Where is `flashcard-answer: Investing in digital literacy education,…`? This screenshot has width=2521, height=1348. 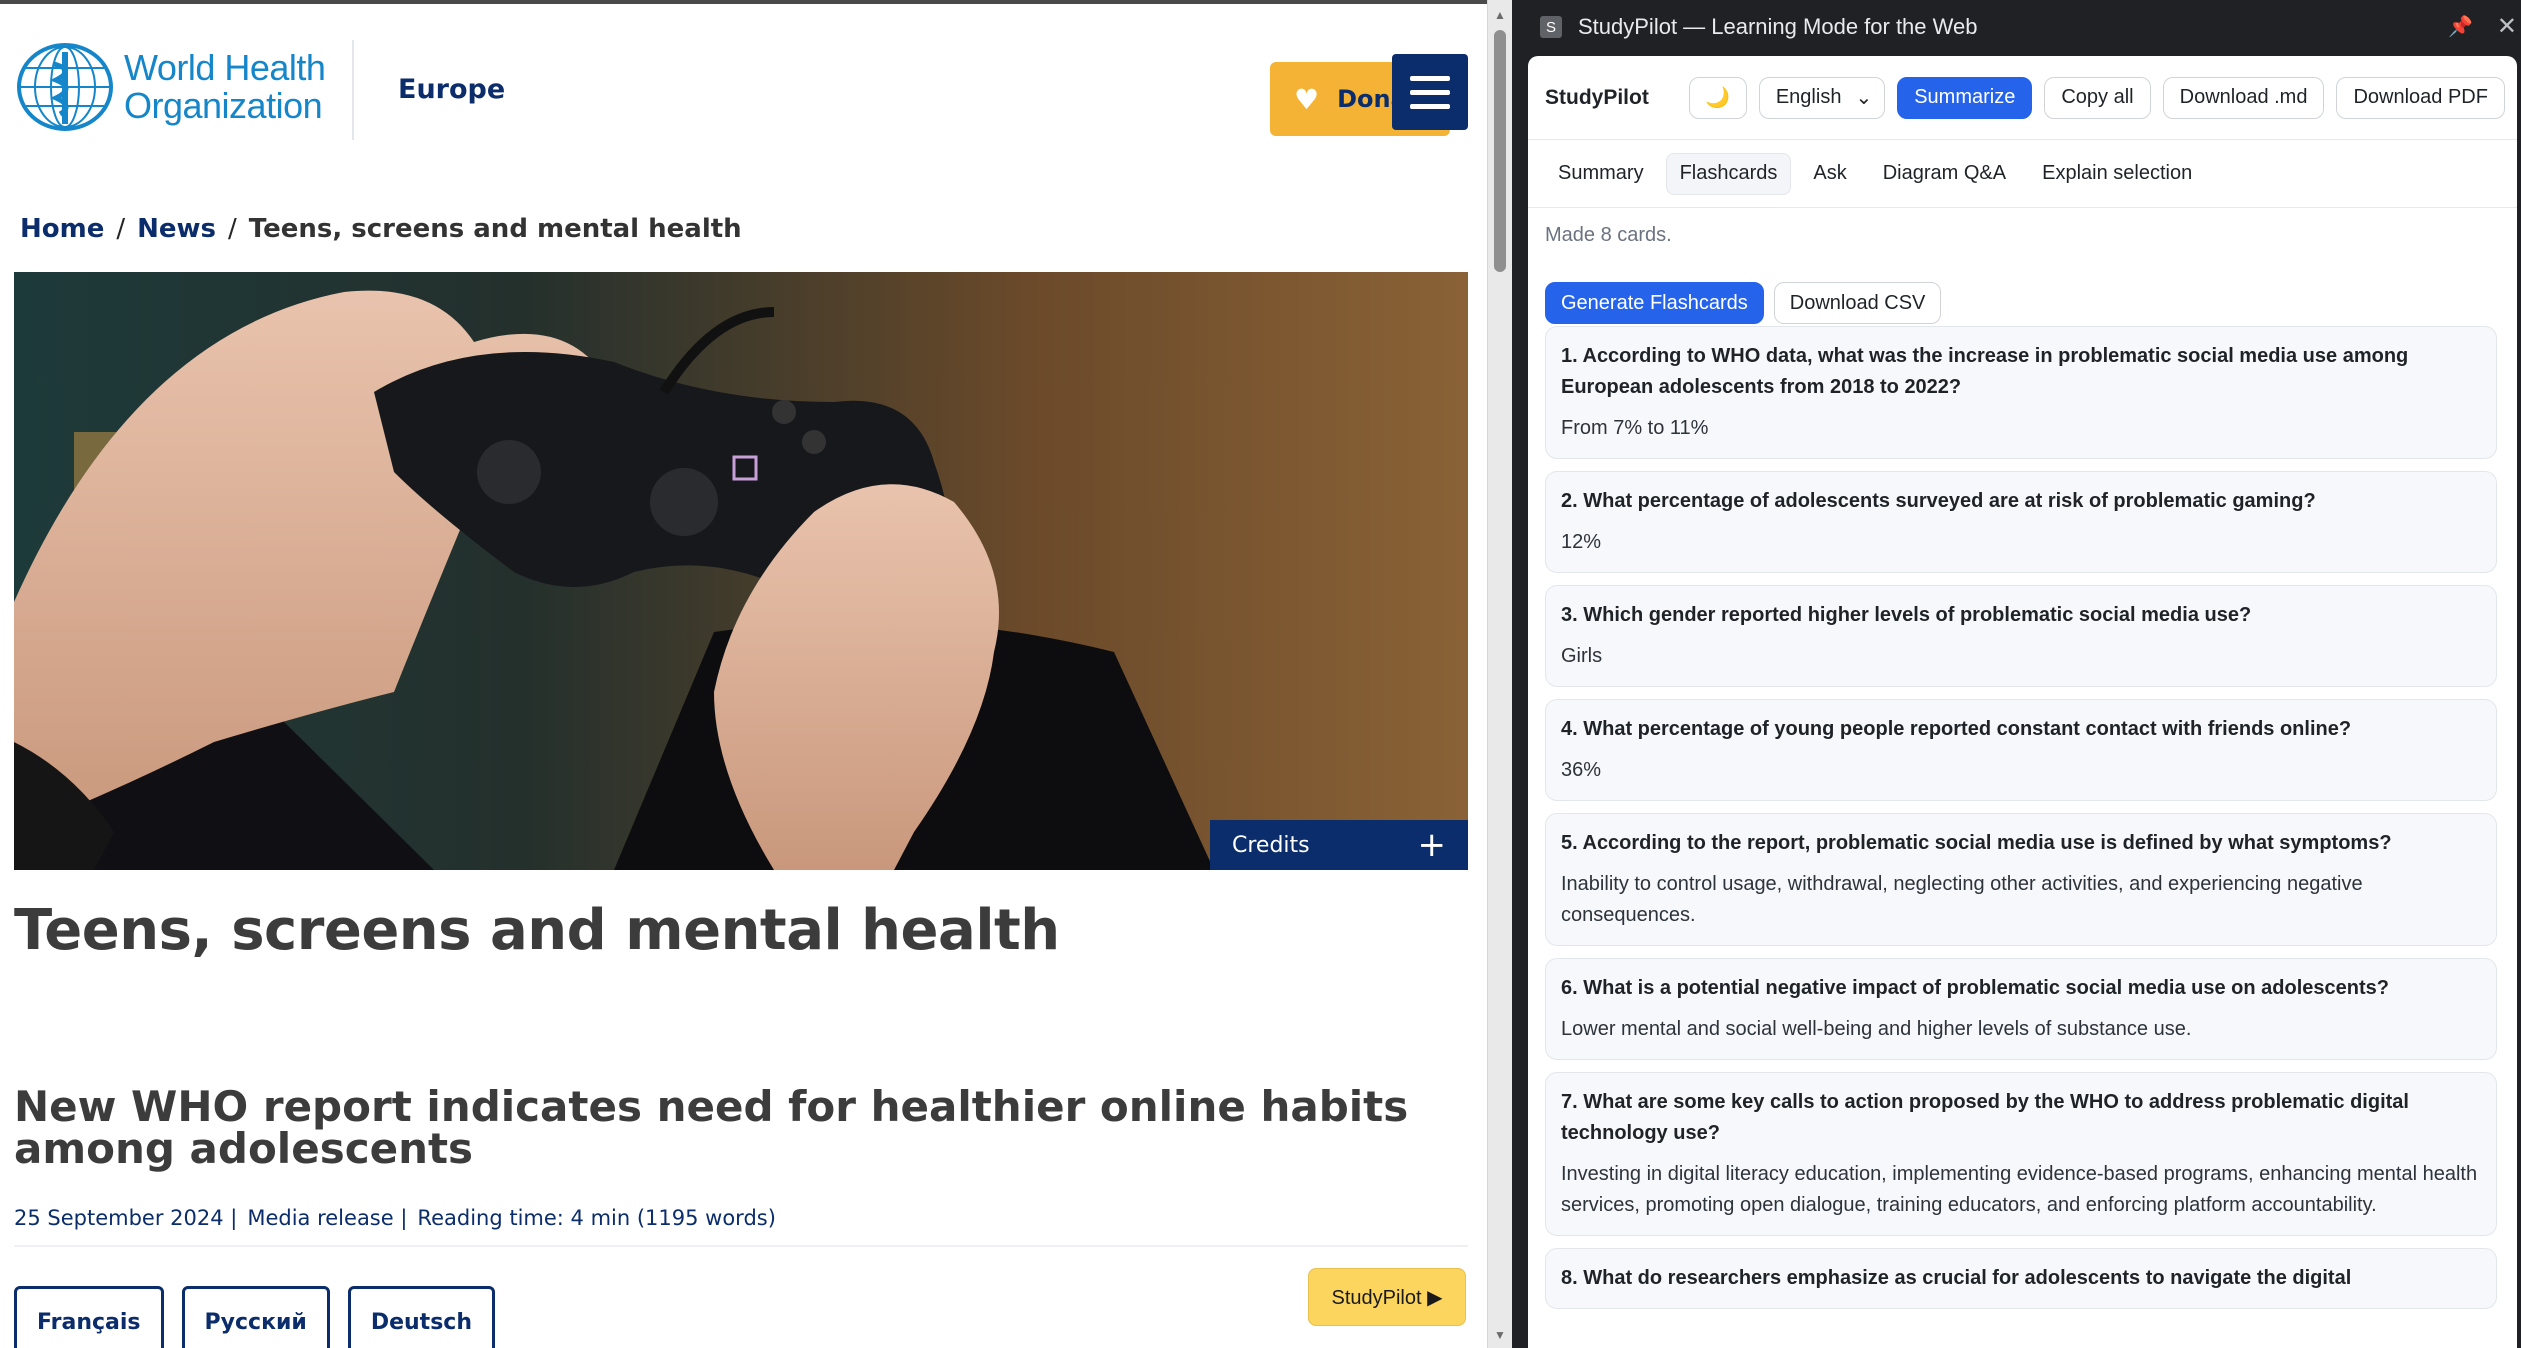
flashcard-answer: Investing in digital literacy education,… is located at coordinates (2019, 1189).